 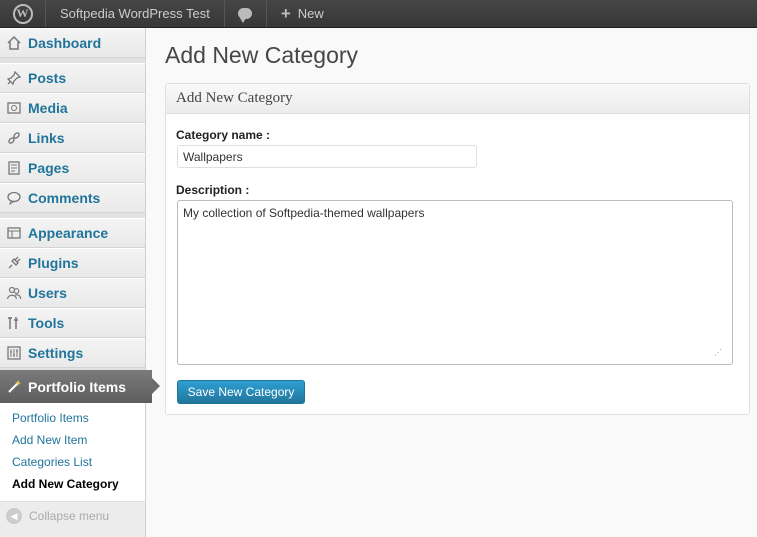 What do you see at coordinates (378, 14) in the screenshot?
I see `admin-bar: W Softpedia WordPress Test + New` at bounding box center [378, 14].